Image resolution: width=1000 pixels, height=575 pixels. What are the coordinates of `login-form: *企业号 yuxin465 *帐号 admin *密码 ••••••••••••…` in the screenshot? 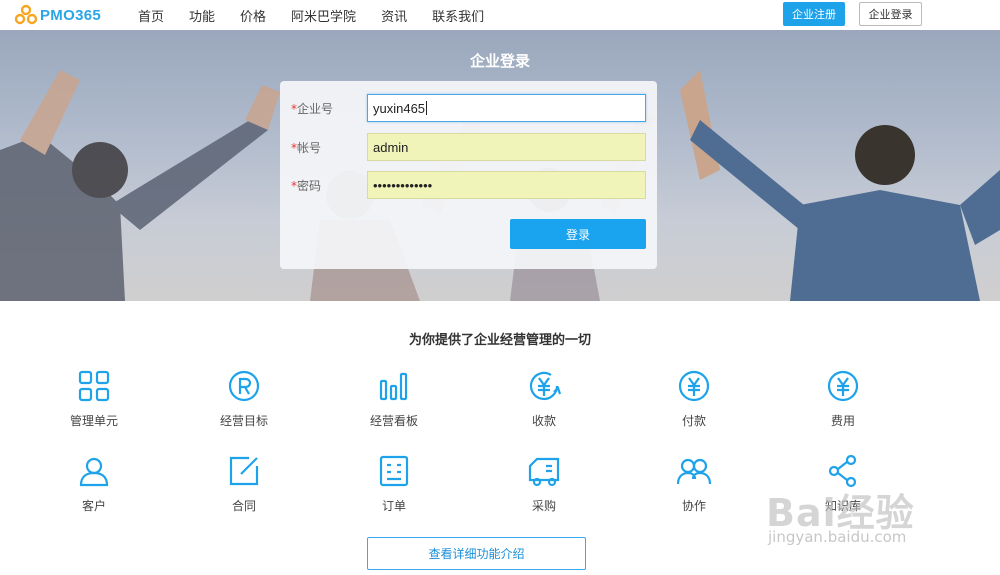 It's located at (468, 175).